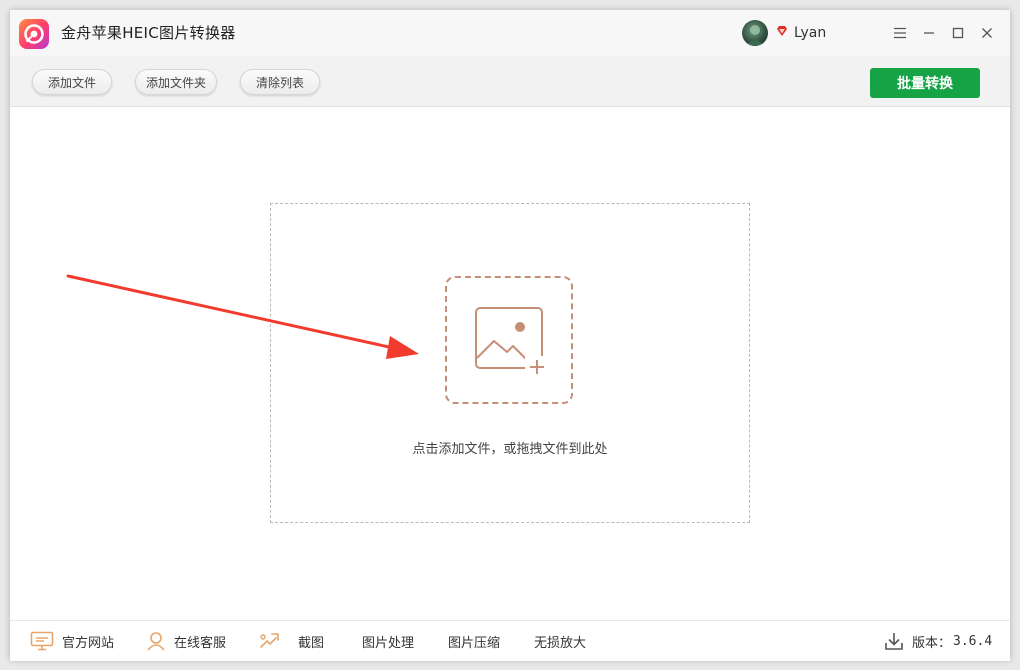 This screenshot has height=670, width=1020. Describe the element at coordinates (311, 643) in the screenshot. I see `screenshot-label: 截图` at that location.